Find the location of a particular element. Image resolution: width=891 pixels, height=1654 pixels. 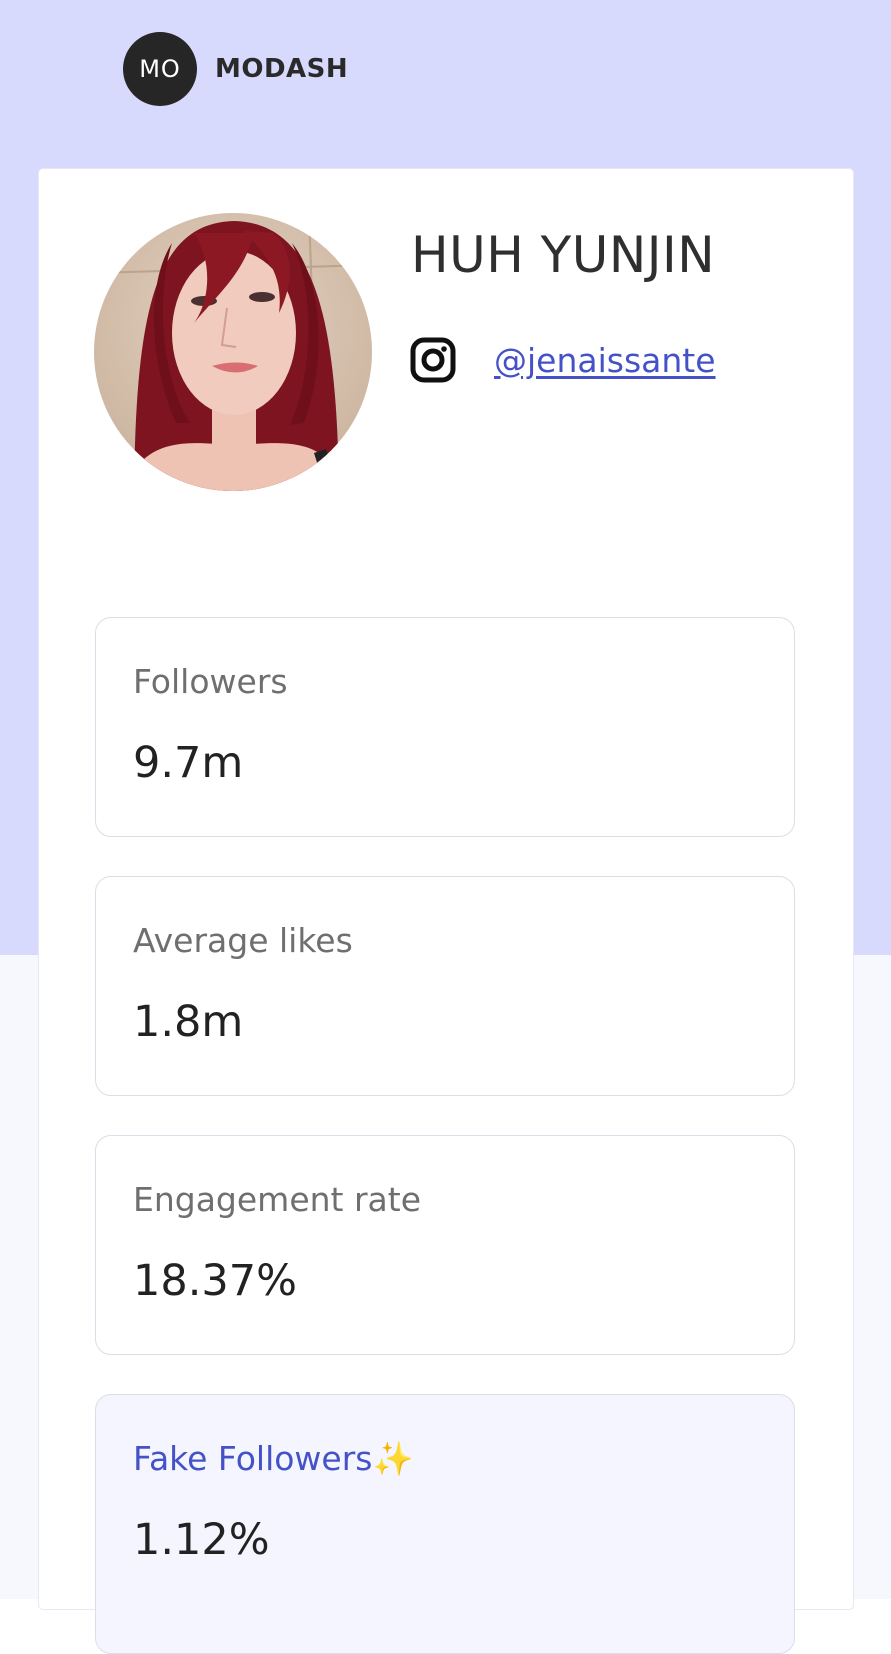

brand-header: MO MODASH is located at coordinates (235, 69).